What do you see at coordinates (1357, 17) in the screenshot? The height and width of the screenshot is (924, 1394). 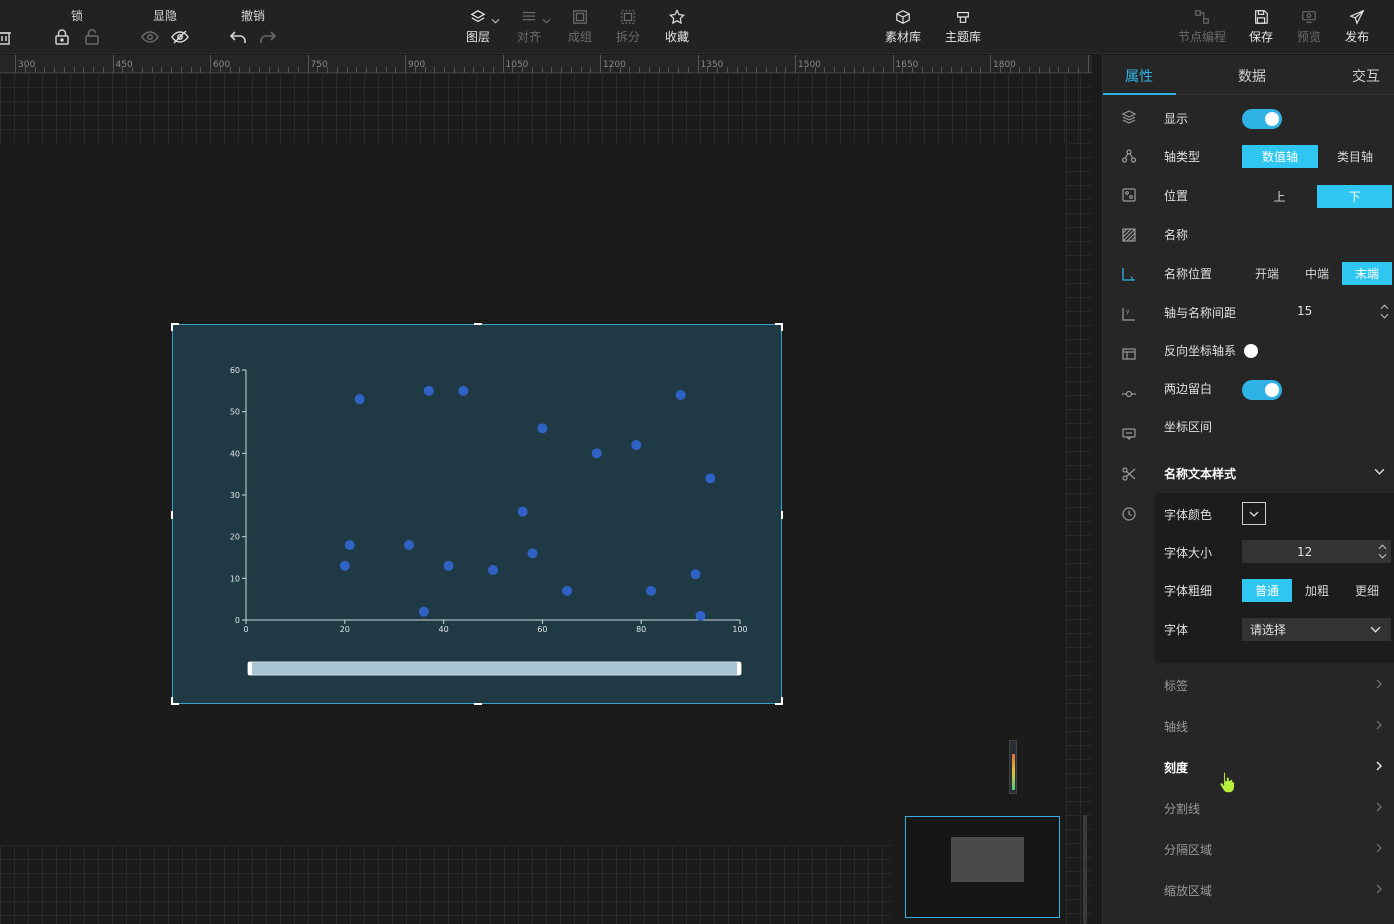 I see `send-icon` at bounding box center [1357, 17].